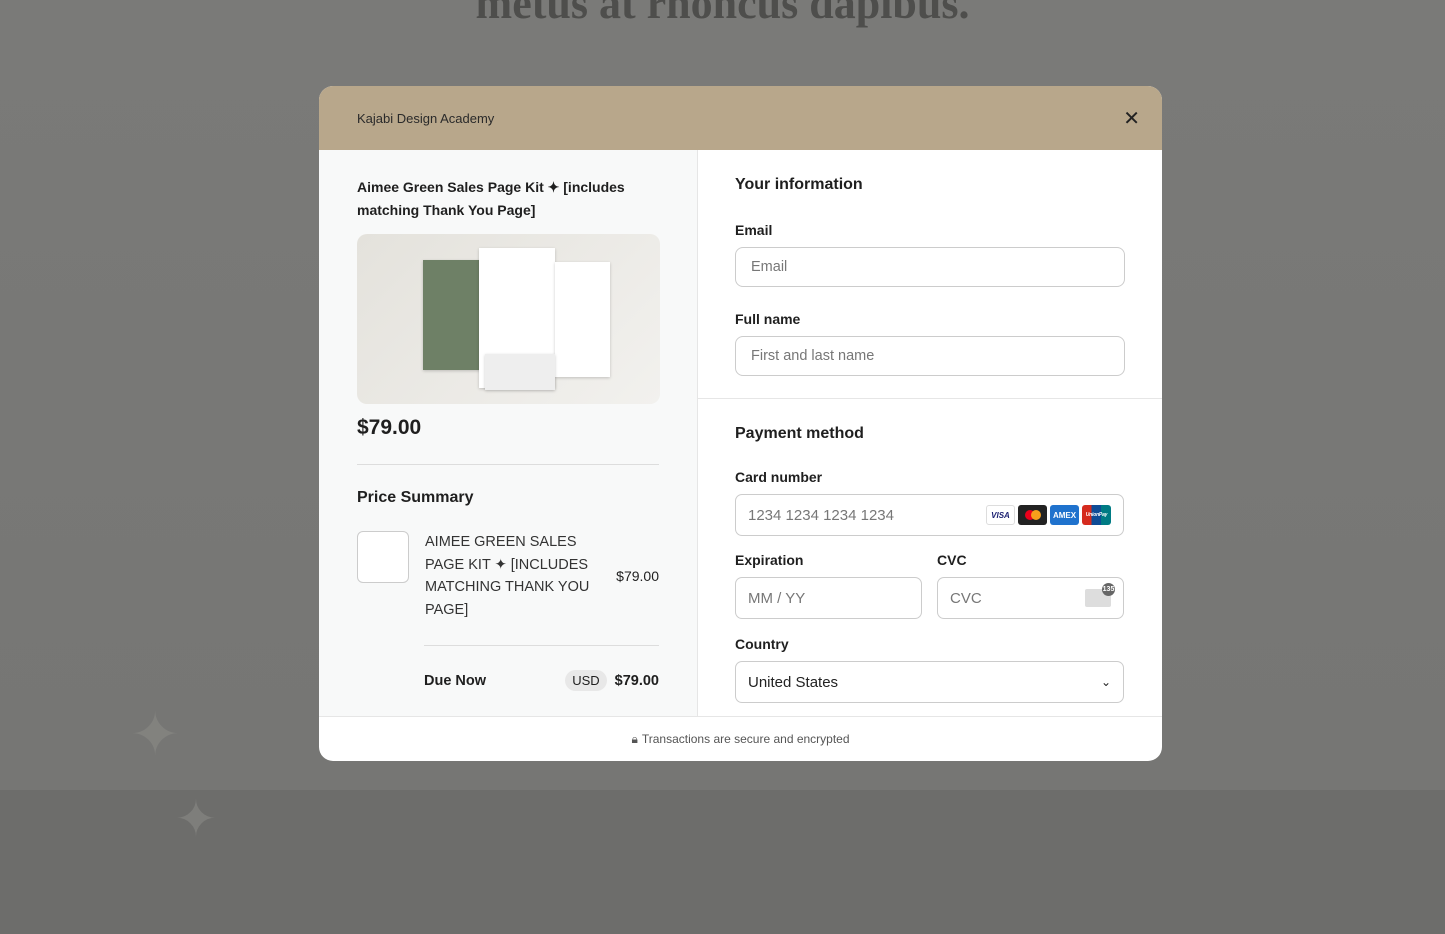 The image size is (1445, 934). Describe the element at coordinates (952, 560) in the screenshot. I see `cvc-label: CVC` at that location.